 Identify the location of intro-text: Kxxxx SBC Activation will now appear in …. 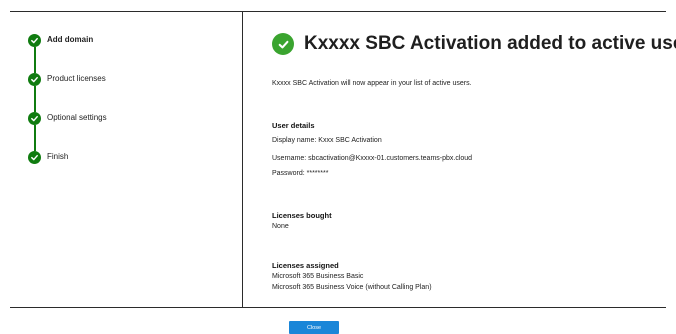
(372, 83).